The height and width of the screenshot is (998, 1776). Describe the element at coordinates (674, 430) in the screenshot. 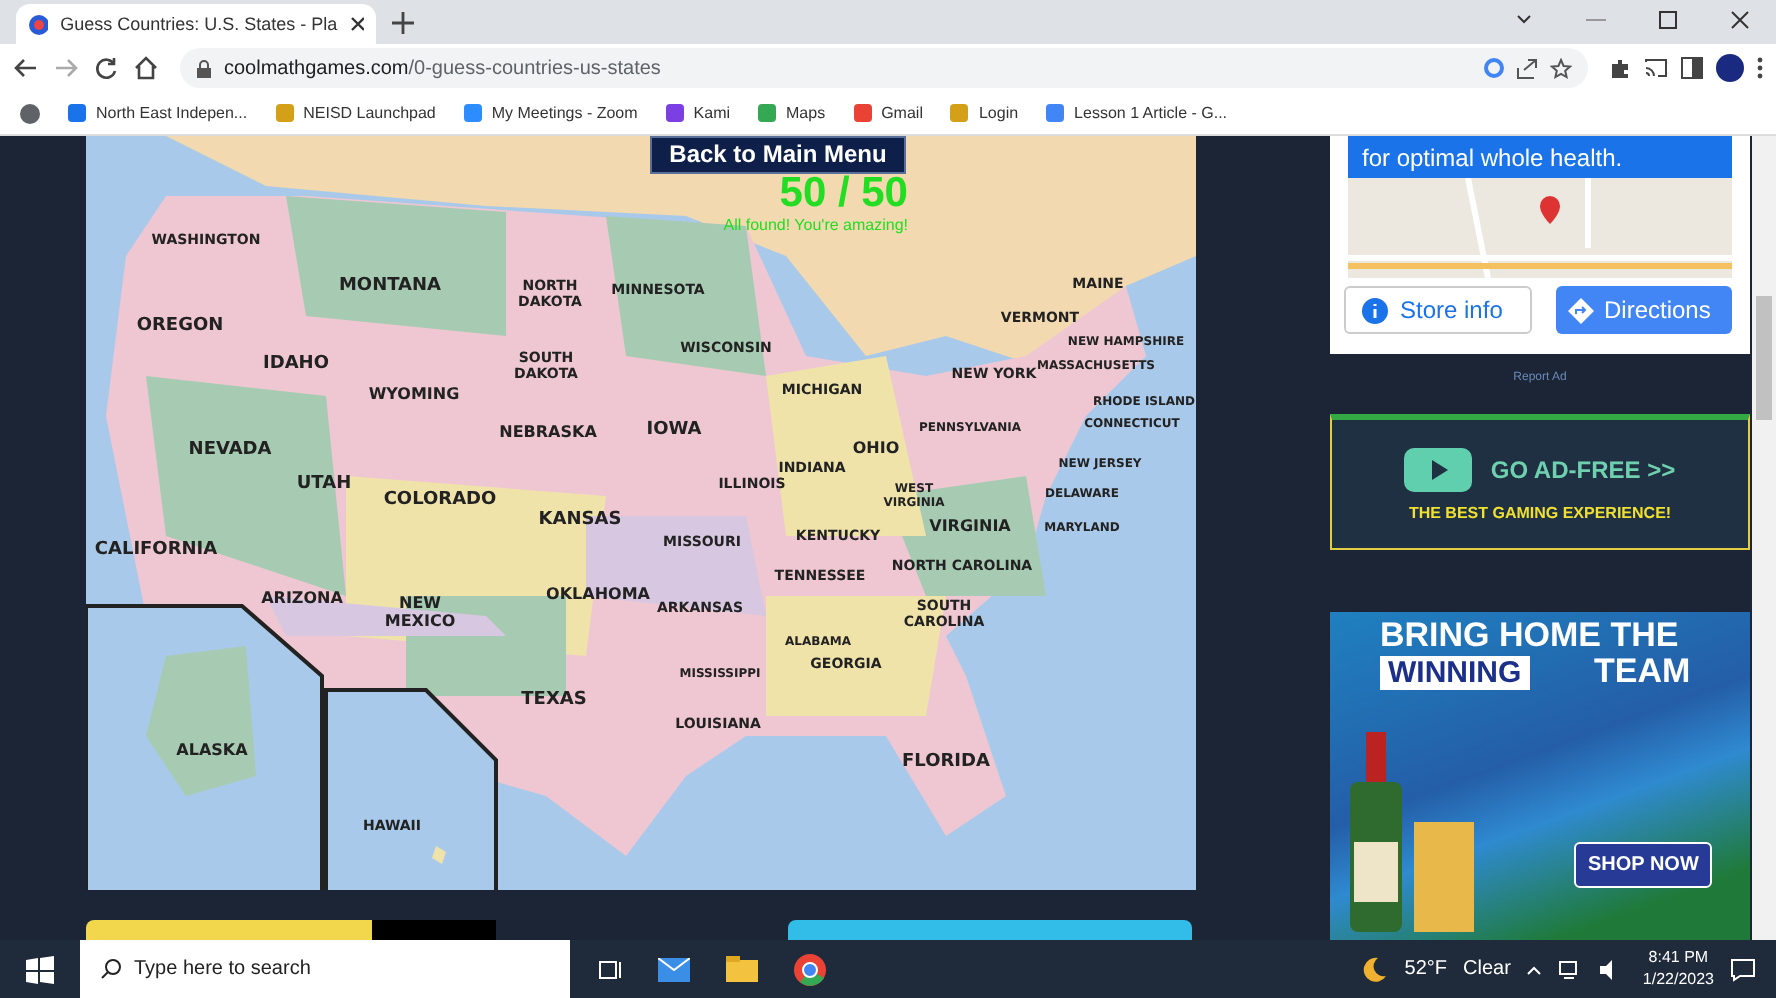

I see `state-label: IOWA` at that location.